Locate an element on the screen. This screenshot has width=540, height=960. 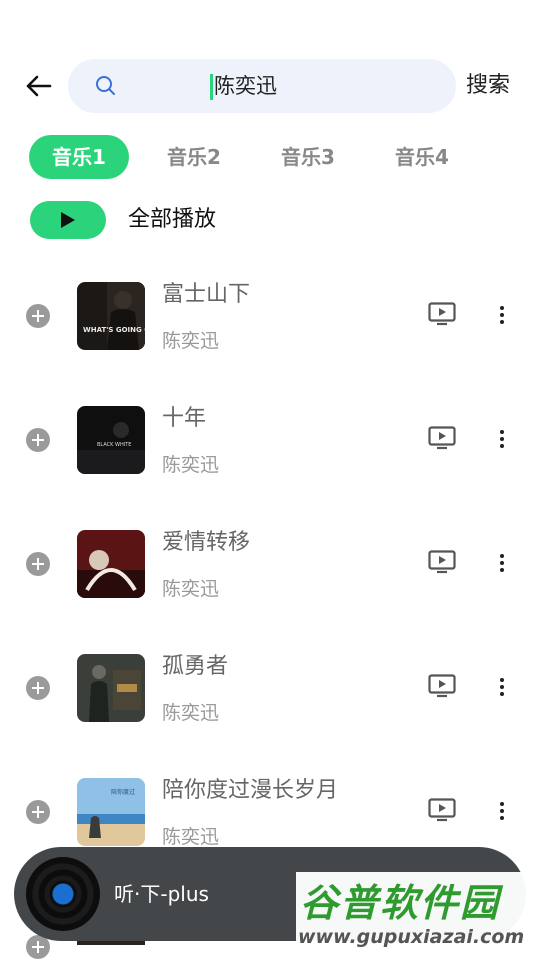
tab-music-2: 音乐2 is located at coordinates (194, 157).